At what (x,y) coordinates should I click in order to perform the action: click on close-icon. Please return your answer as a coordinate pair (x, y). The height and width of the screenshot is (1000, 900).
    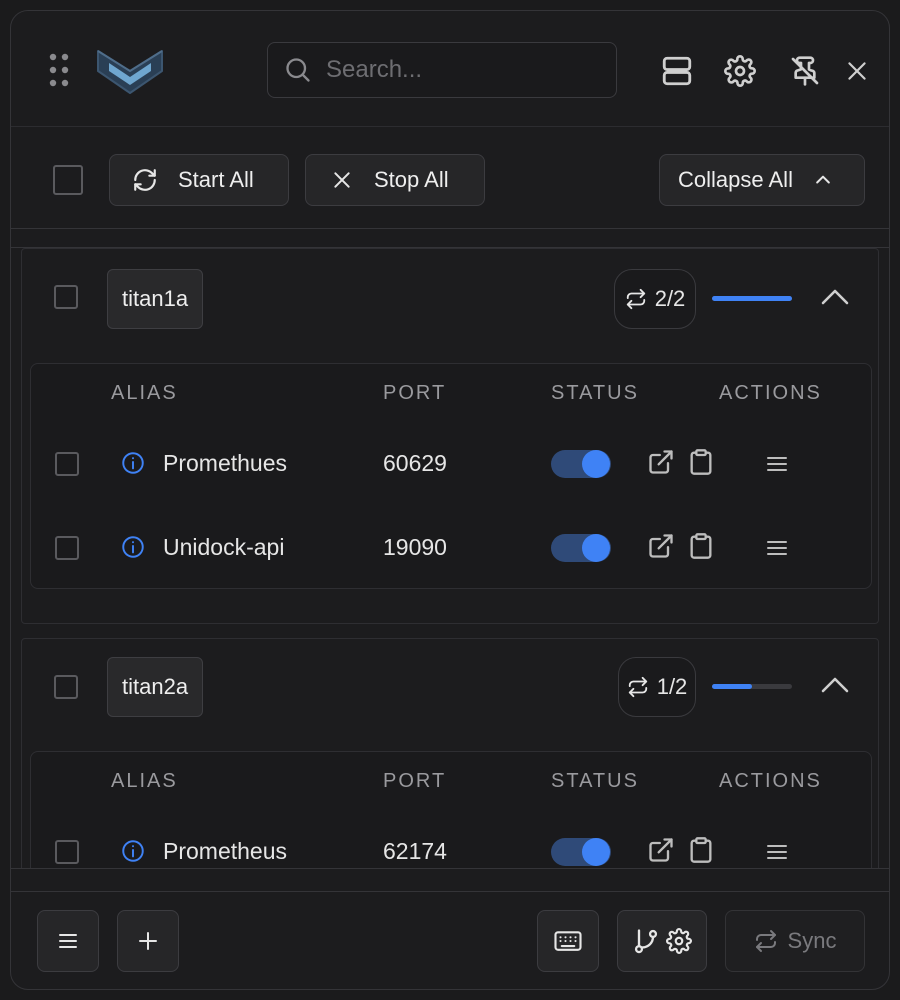
    Looking at the image, I should click on (857, 71).